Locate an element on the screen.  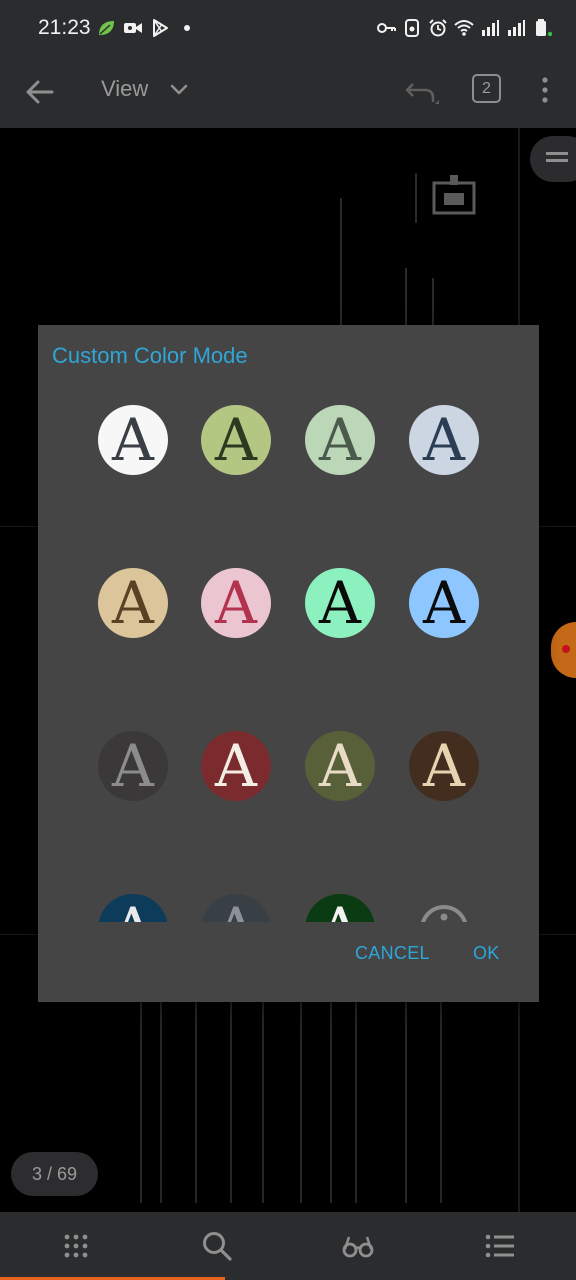
color-swatch-custom is located at coordinates (444, 908).